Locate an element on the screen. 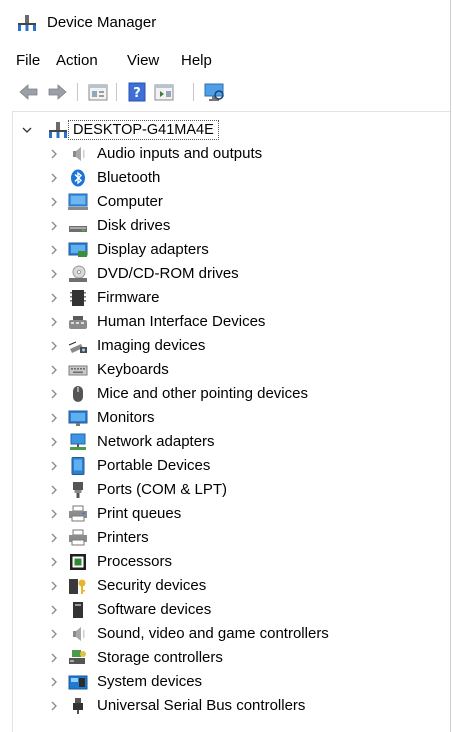 Image resolution: width=452 pixels, height=732 pixels. keyboard-icon is located at coordinates (78, 370).